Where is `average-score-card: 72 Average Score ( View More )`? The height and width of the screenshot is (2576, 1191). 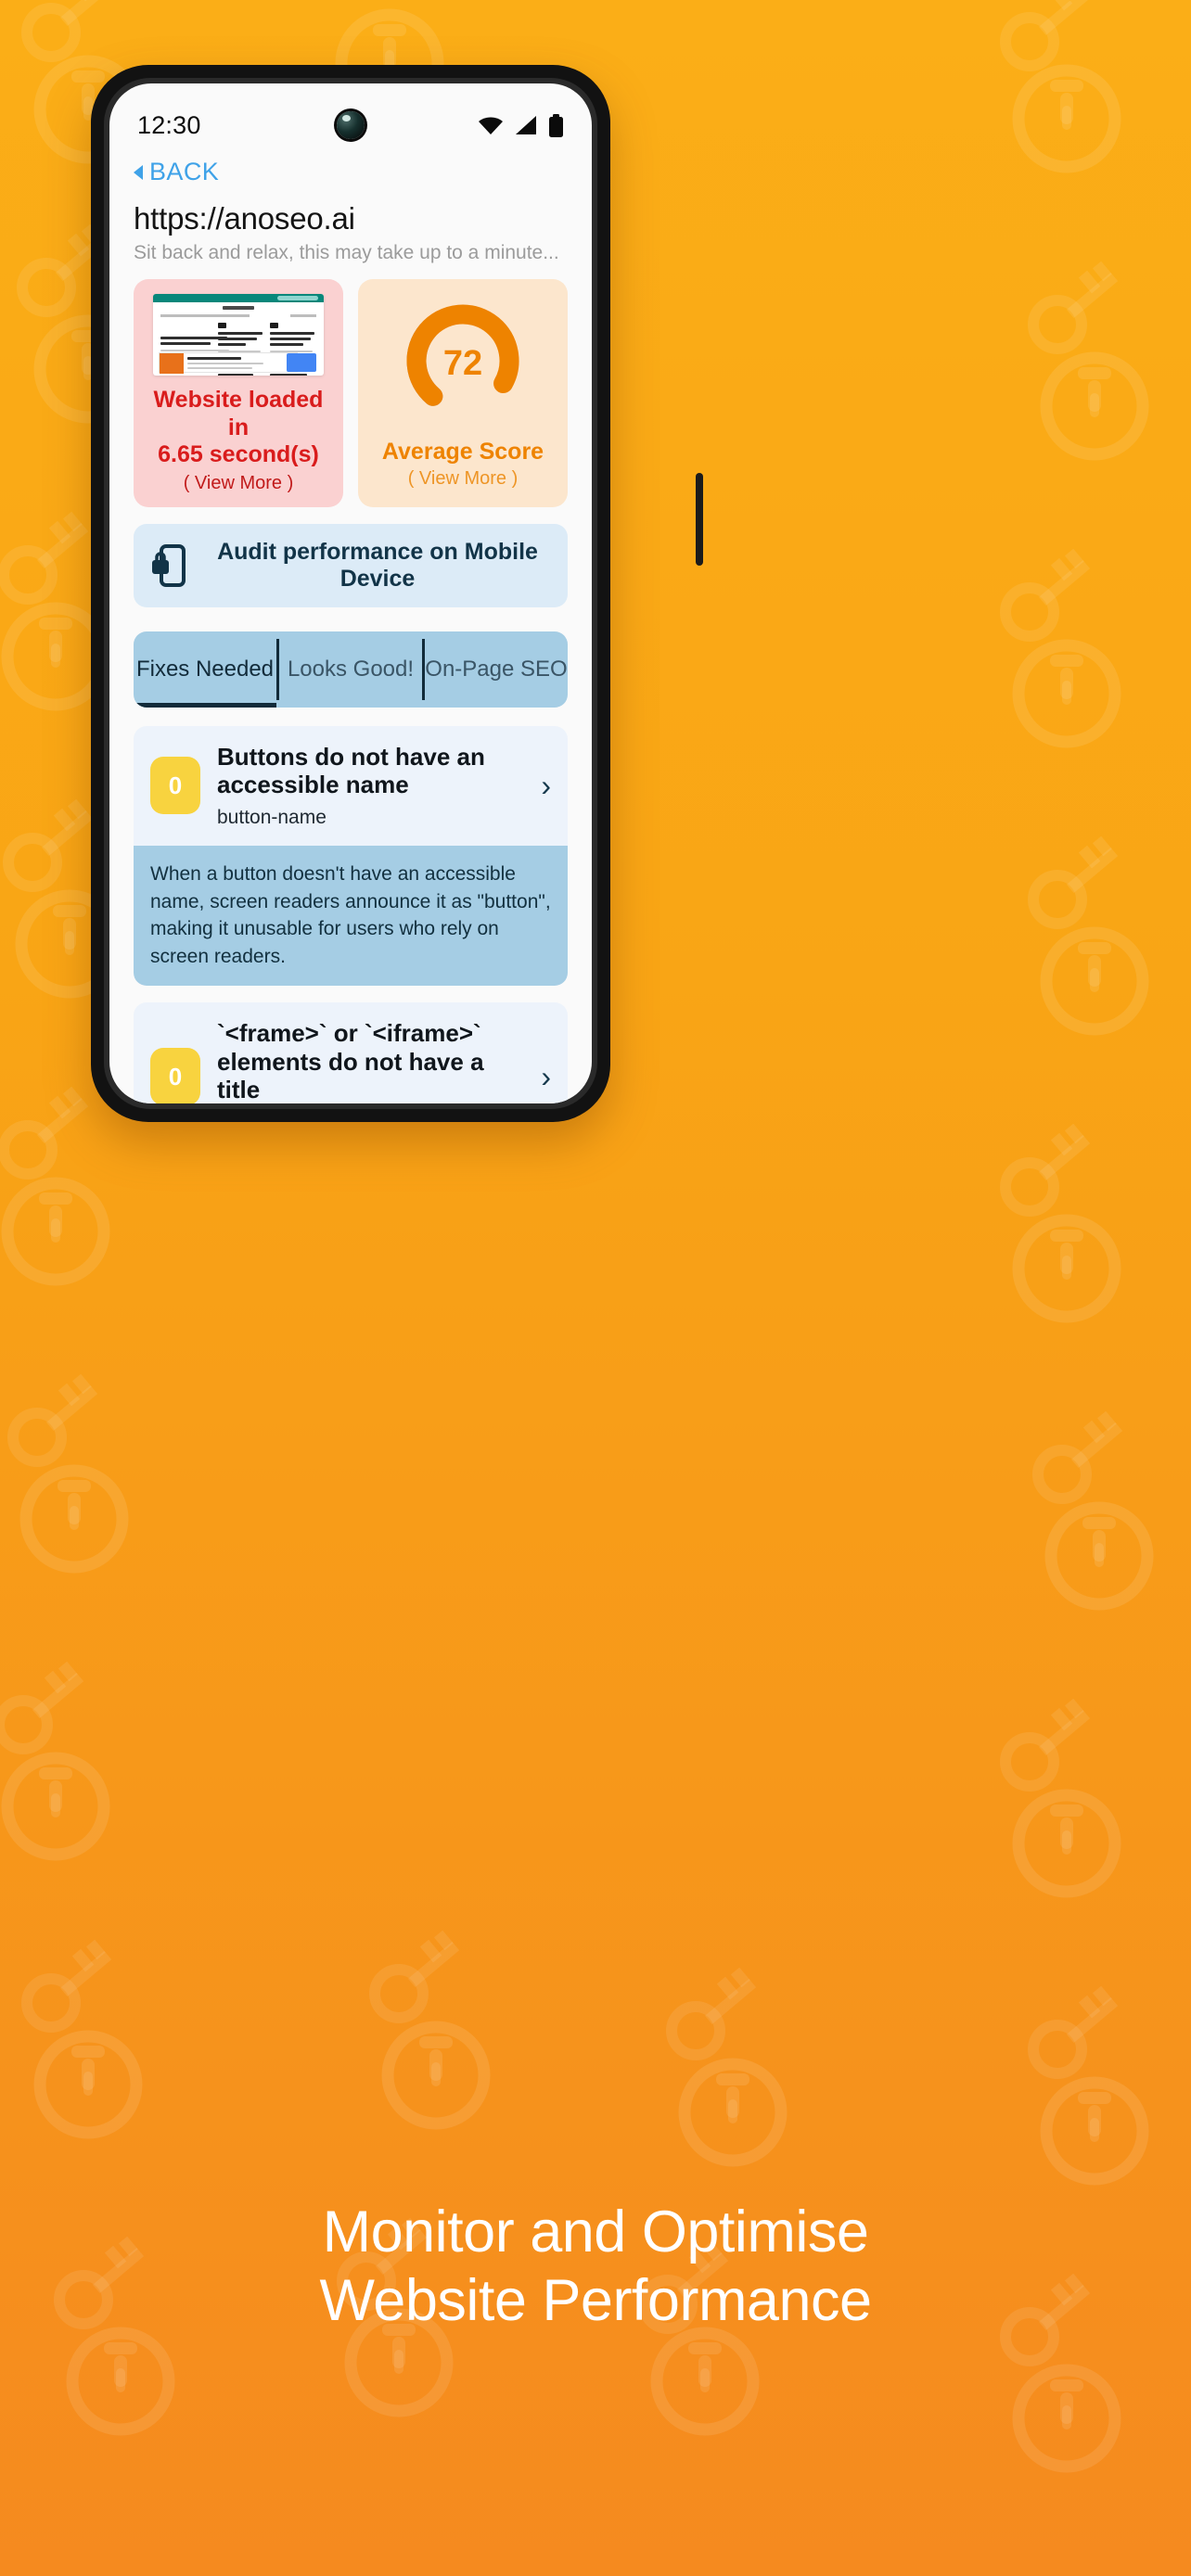
average-score-card: 72 Average Score ( View More ) is located at coordinates (463, 393).